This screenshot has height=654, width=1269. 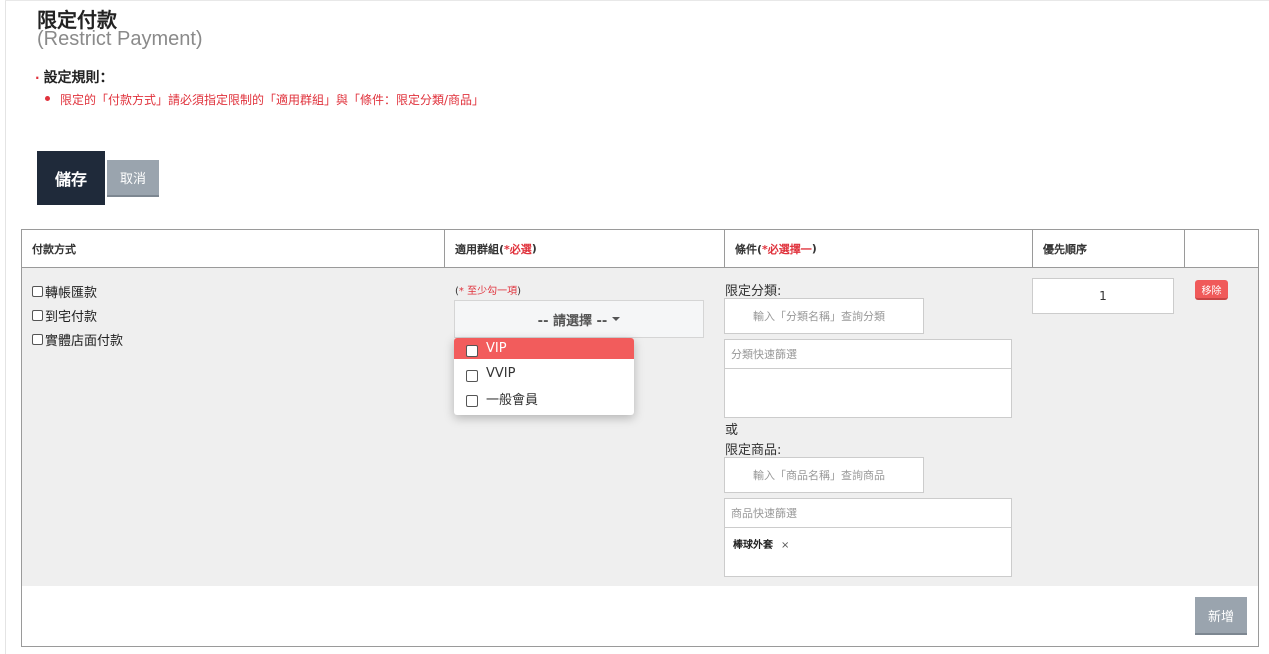 I want to click on rules-heading: · 設定規則：, so click(x=74, y=77).